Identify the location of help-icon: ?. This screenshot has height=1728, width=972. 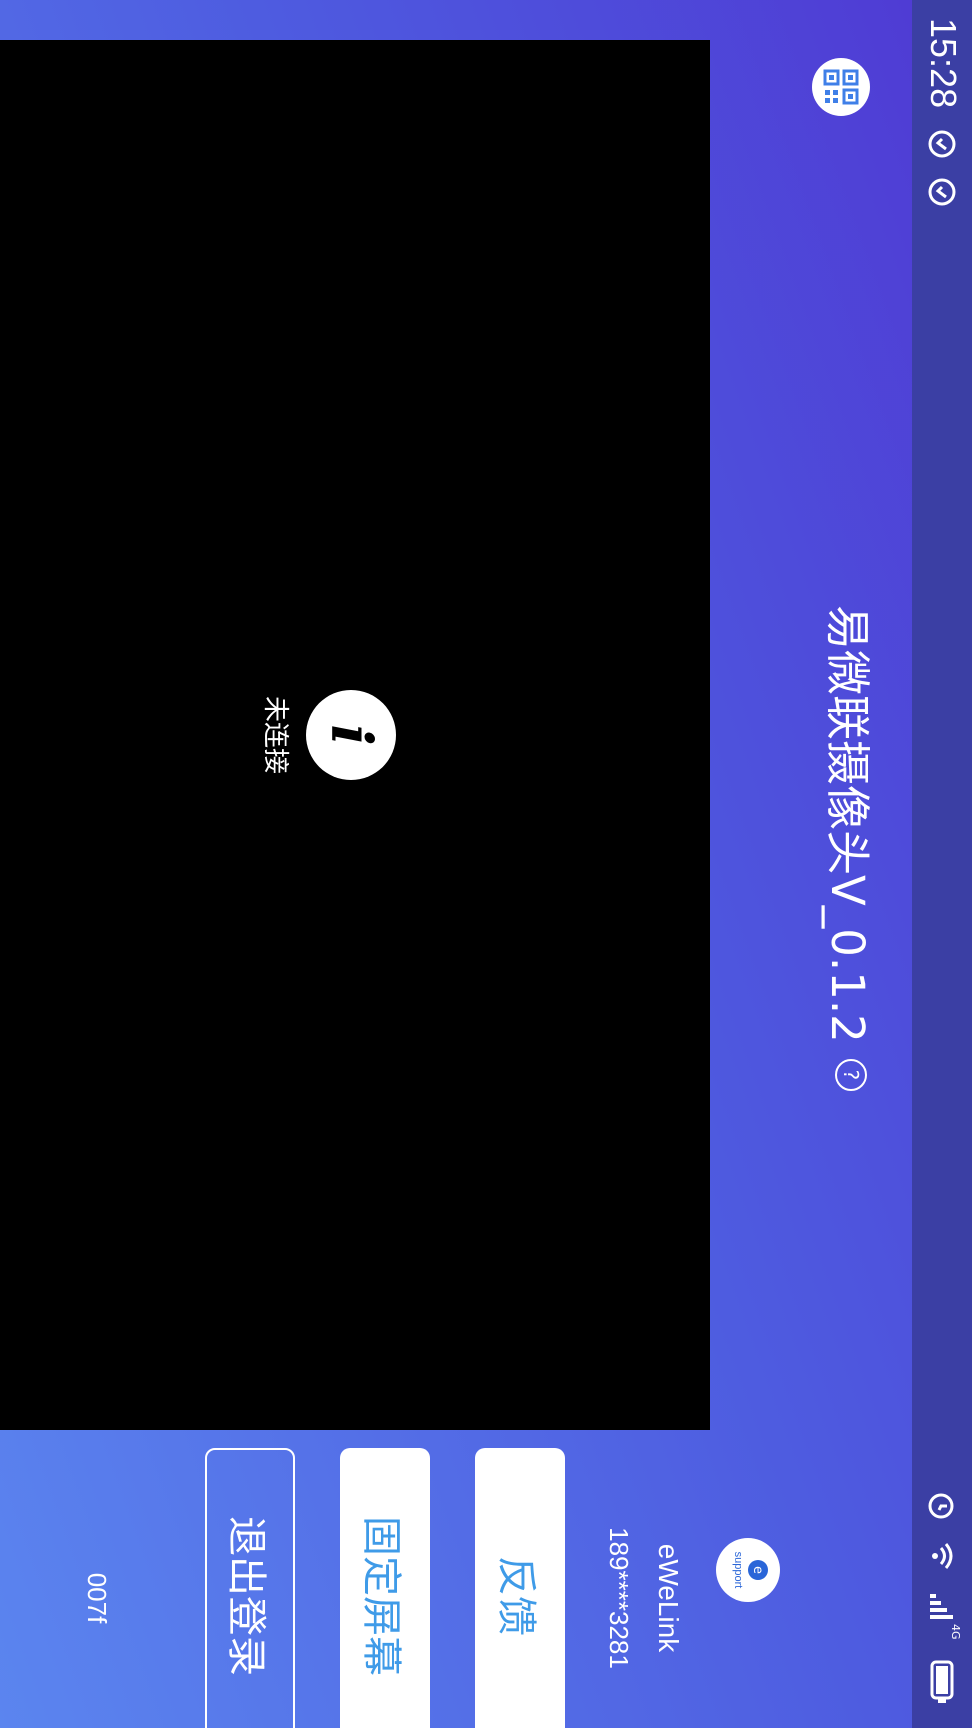
(851, 1074).